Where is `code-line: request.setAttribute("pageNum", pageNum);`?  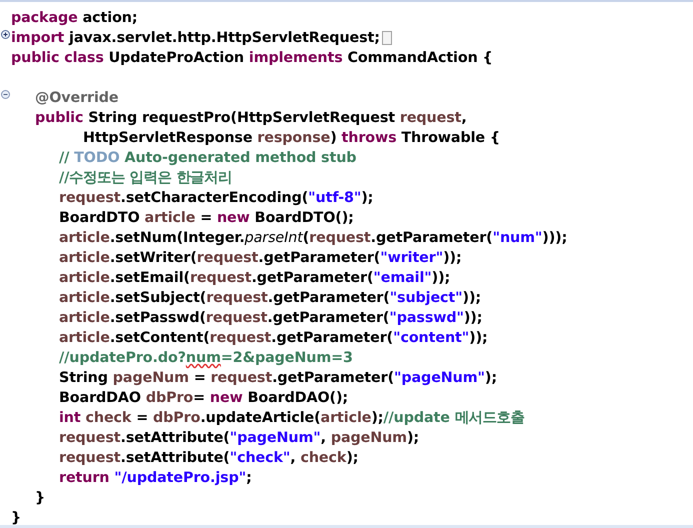
code-line: request.setAttribute("pageNum", pageNum); is located at coordinates (239, 438).